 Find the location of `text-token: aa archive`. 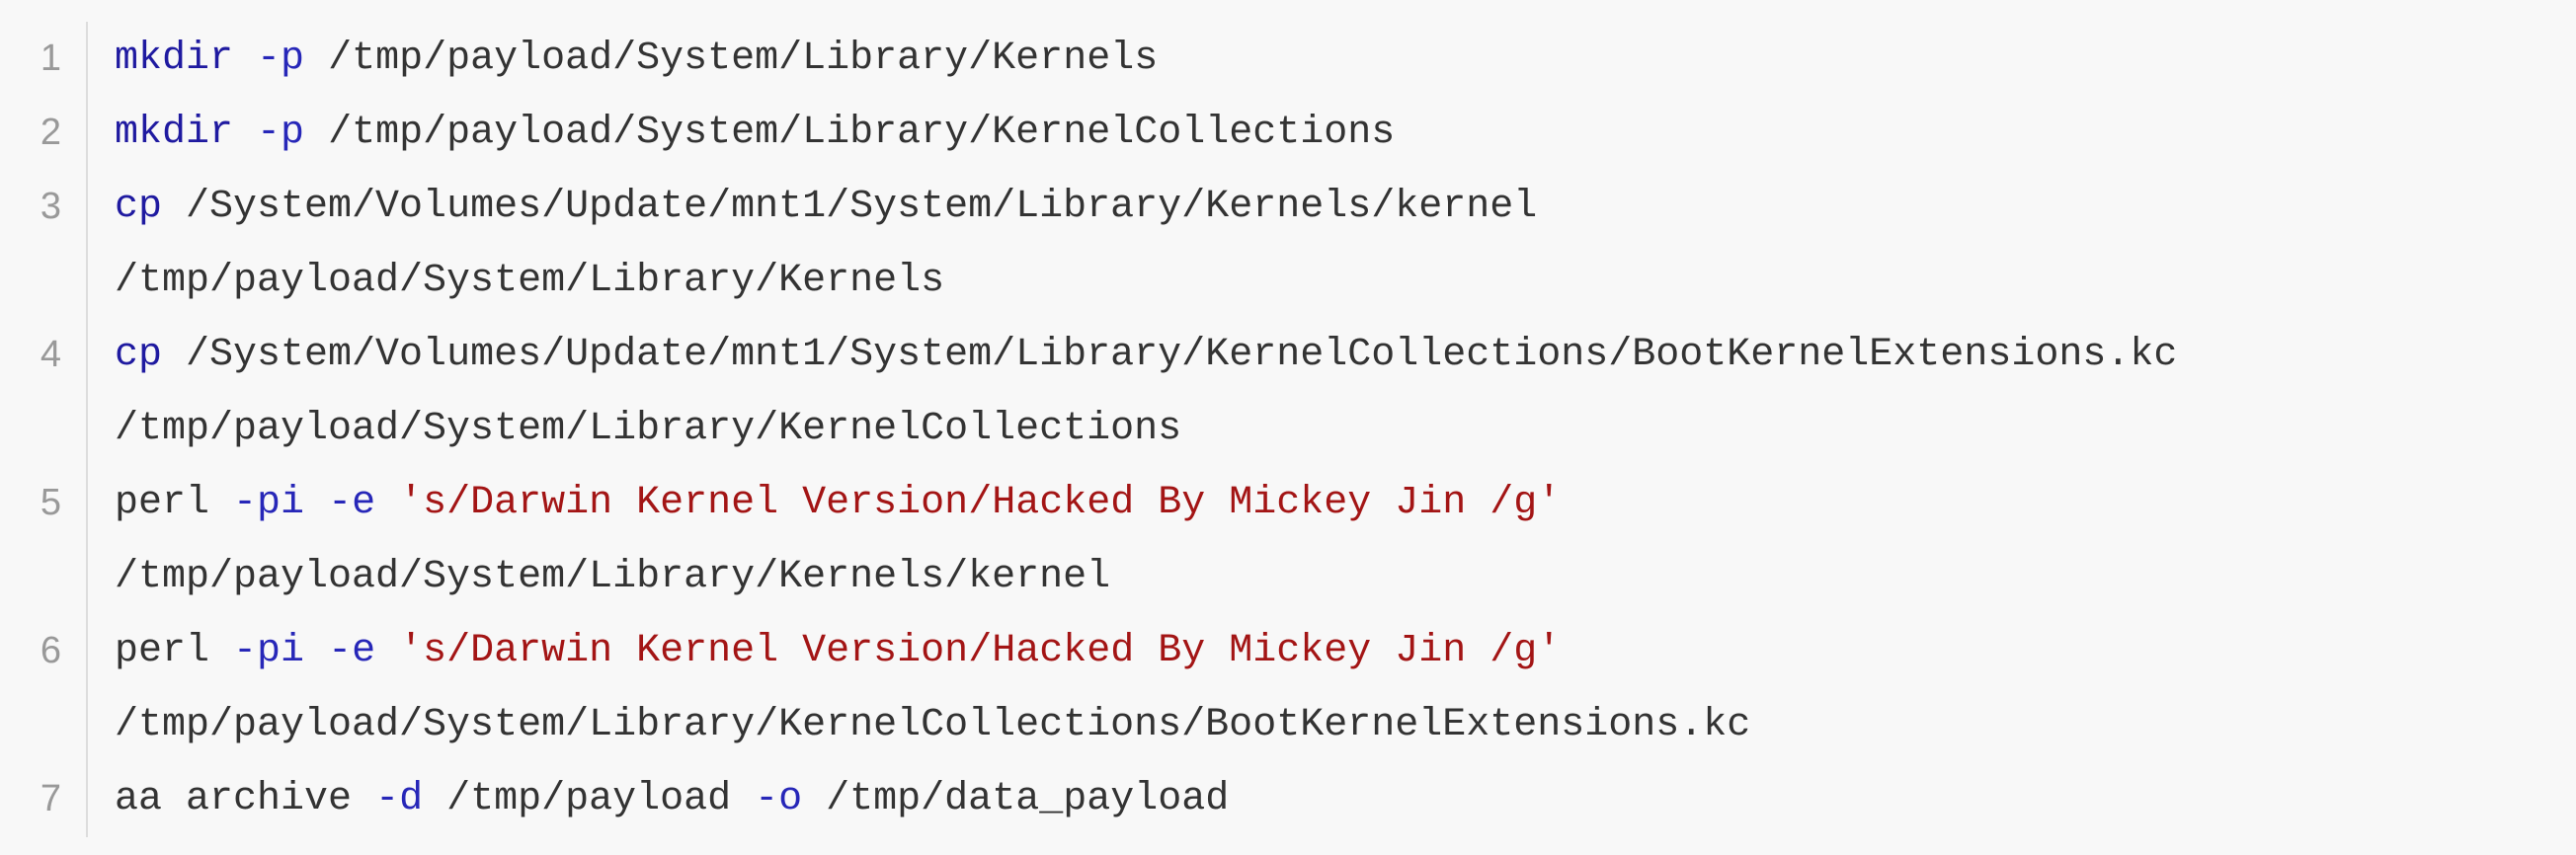

text-token: aa archive is located at coordinates (234, 799).